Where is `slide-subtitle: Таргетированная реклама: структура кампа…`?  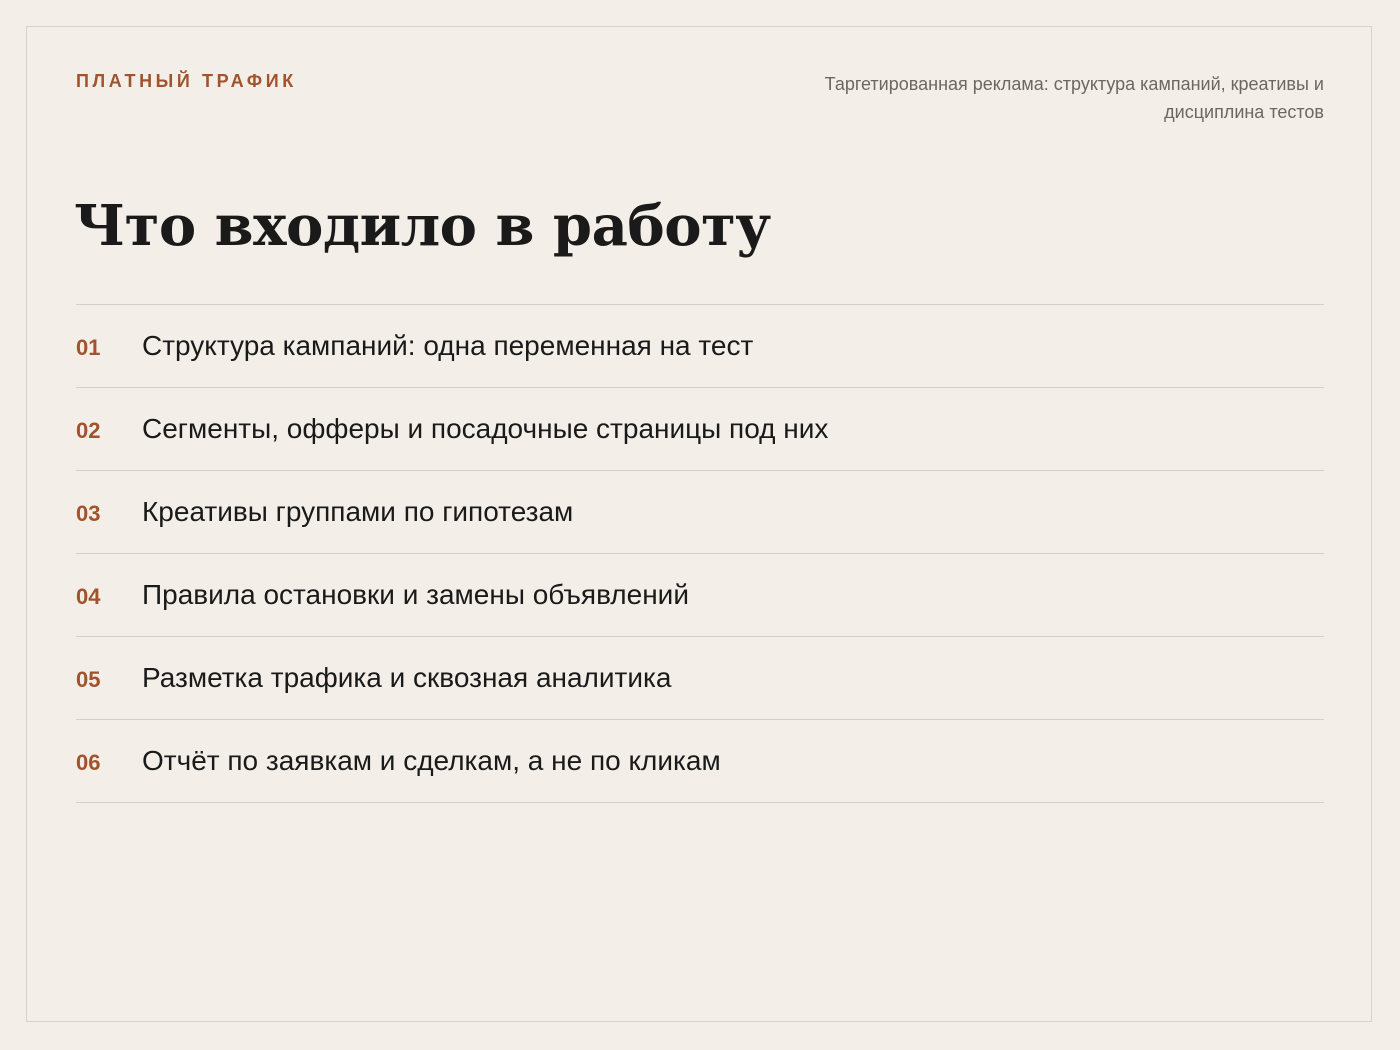
slide-subtitle: Таргетированная реклама: структура кампа… is located at coordinates (1074, 98).